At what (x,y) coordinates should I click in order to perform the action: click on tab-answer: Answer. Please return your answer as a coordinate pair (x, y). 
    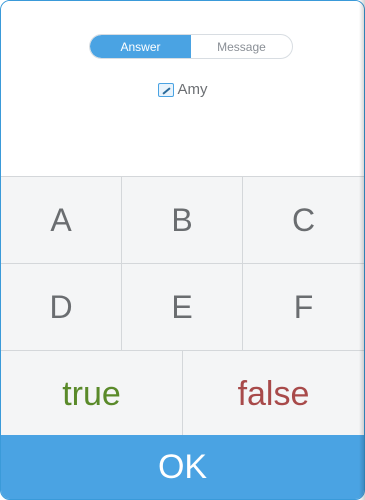
    Looking at the image, I should click on (140, 46).